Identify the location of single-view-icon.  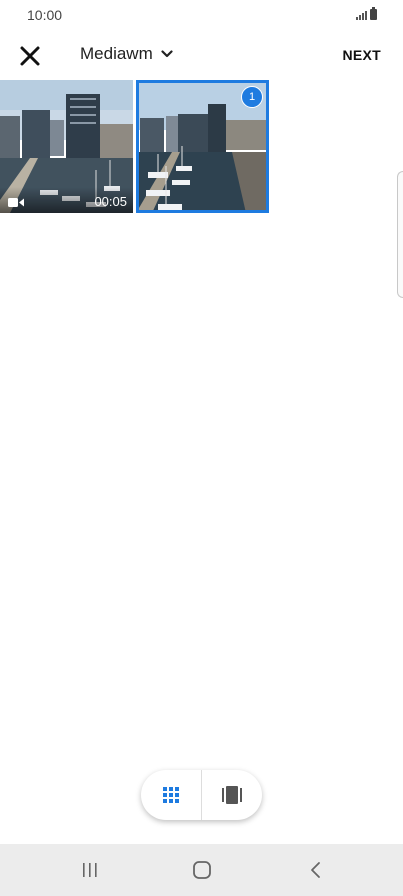
(232, 795).